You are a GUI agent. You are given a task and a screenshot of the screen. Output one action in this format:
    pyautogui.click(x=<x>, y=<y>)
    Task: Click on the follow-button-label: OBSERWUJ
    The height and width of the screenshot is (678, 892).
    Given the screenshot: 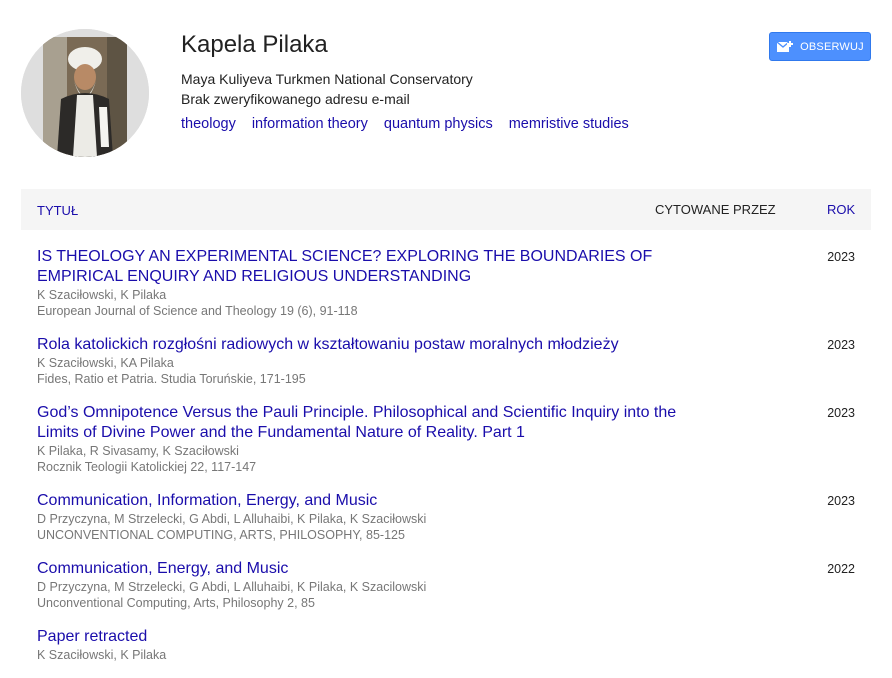 What is the action you would take?
    pyautogui.click(x=832, y=46)
    